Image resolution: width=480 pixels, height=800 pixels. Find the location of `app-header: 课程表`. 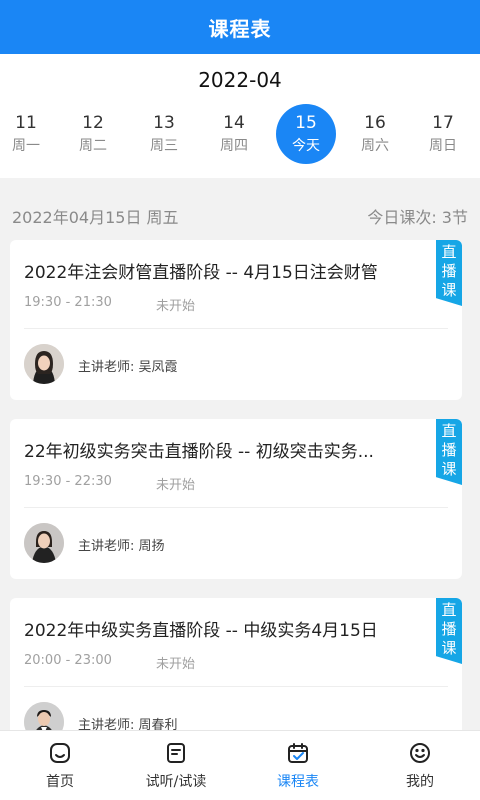

app-header: 课程表 is located at coordinates (240, 27).